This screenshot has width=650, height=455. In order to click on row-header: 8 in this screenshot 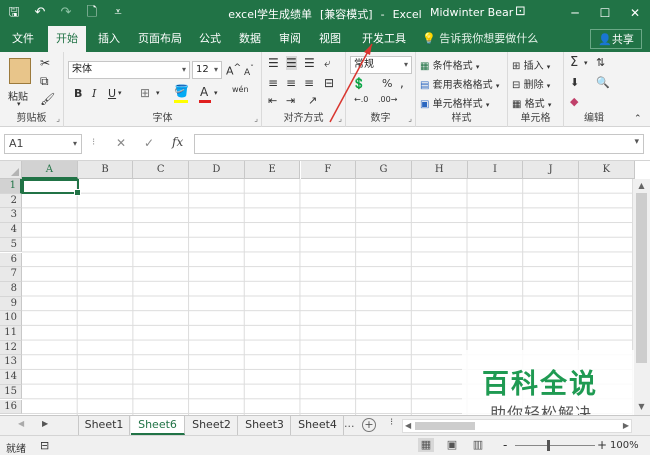, I will do `click(11, 289)`.